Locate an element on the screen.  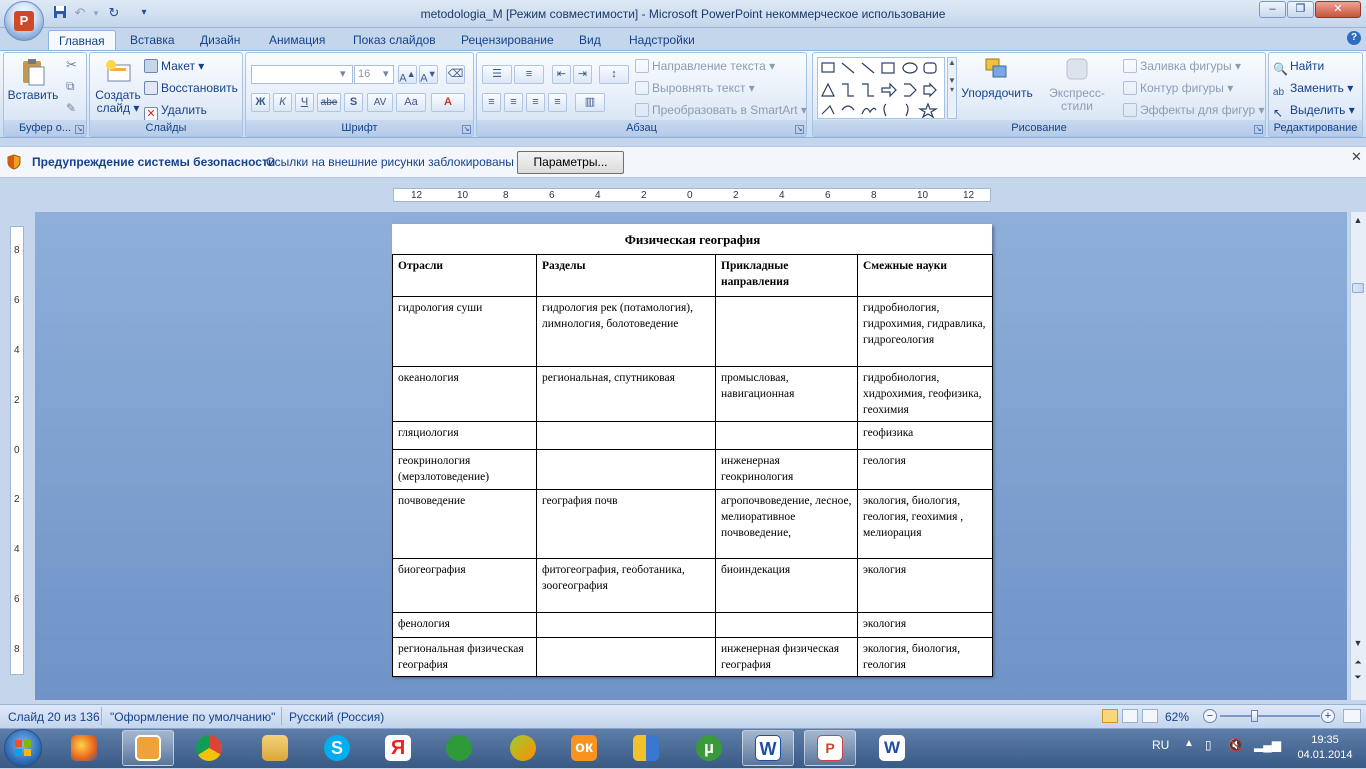
taskbar-skype: S is located at coordinates (337, 748).